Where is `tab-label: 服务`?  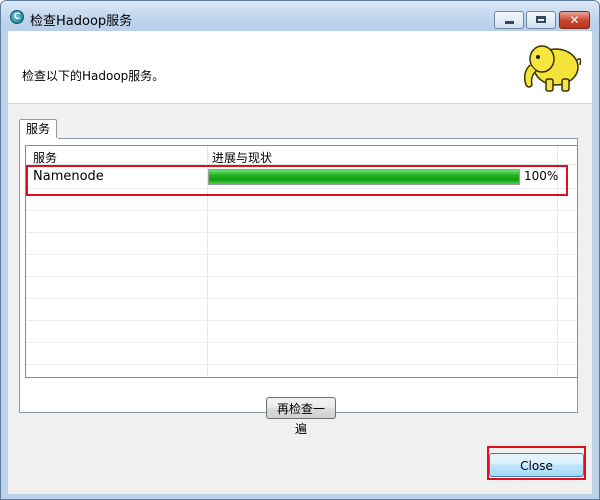 tab-label: 服务 is located at coordinates (38, 129).